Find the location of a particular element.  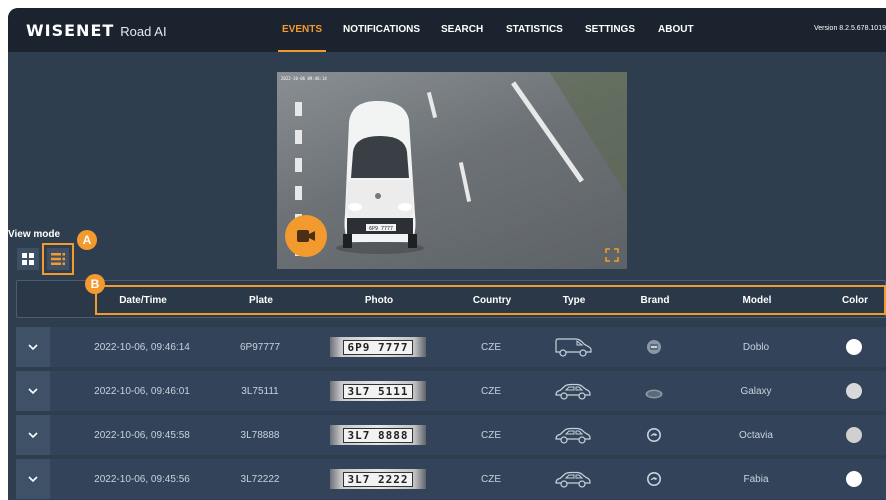

product-name: Road AI is located at coordinates (143, 31).